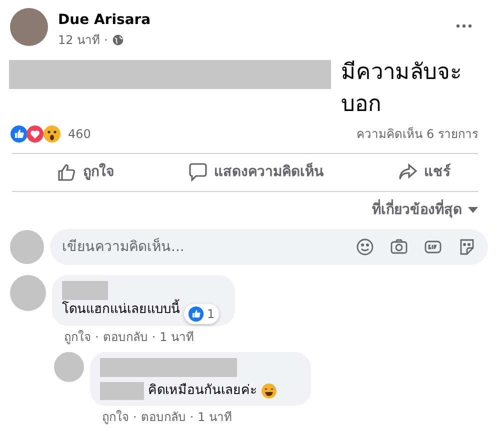 Image resolution: width=500 pixels, height=429 pixels. I want to click on comment-button: แสดงความคิดเห็น, so click(256, 172).